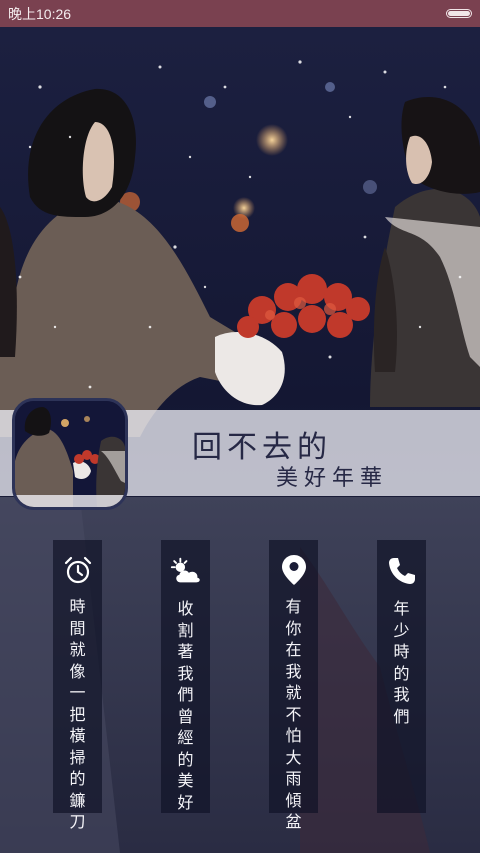 The height and width of the screenshot is (853, 480). What do you see at coordinates (401, 662) in the screenshot?
I see `card-text: 年少時的我們` at bounding box center [401, 662].